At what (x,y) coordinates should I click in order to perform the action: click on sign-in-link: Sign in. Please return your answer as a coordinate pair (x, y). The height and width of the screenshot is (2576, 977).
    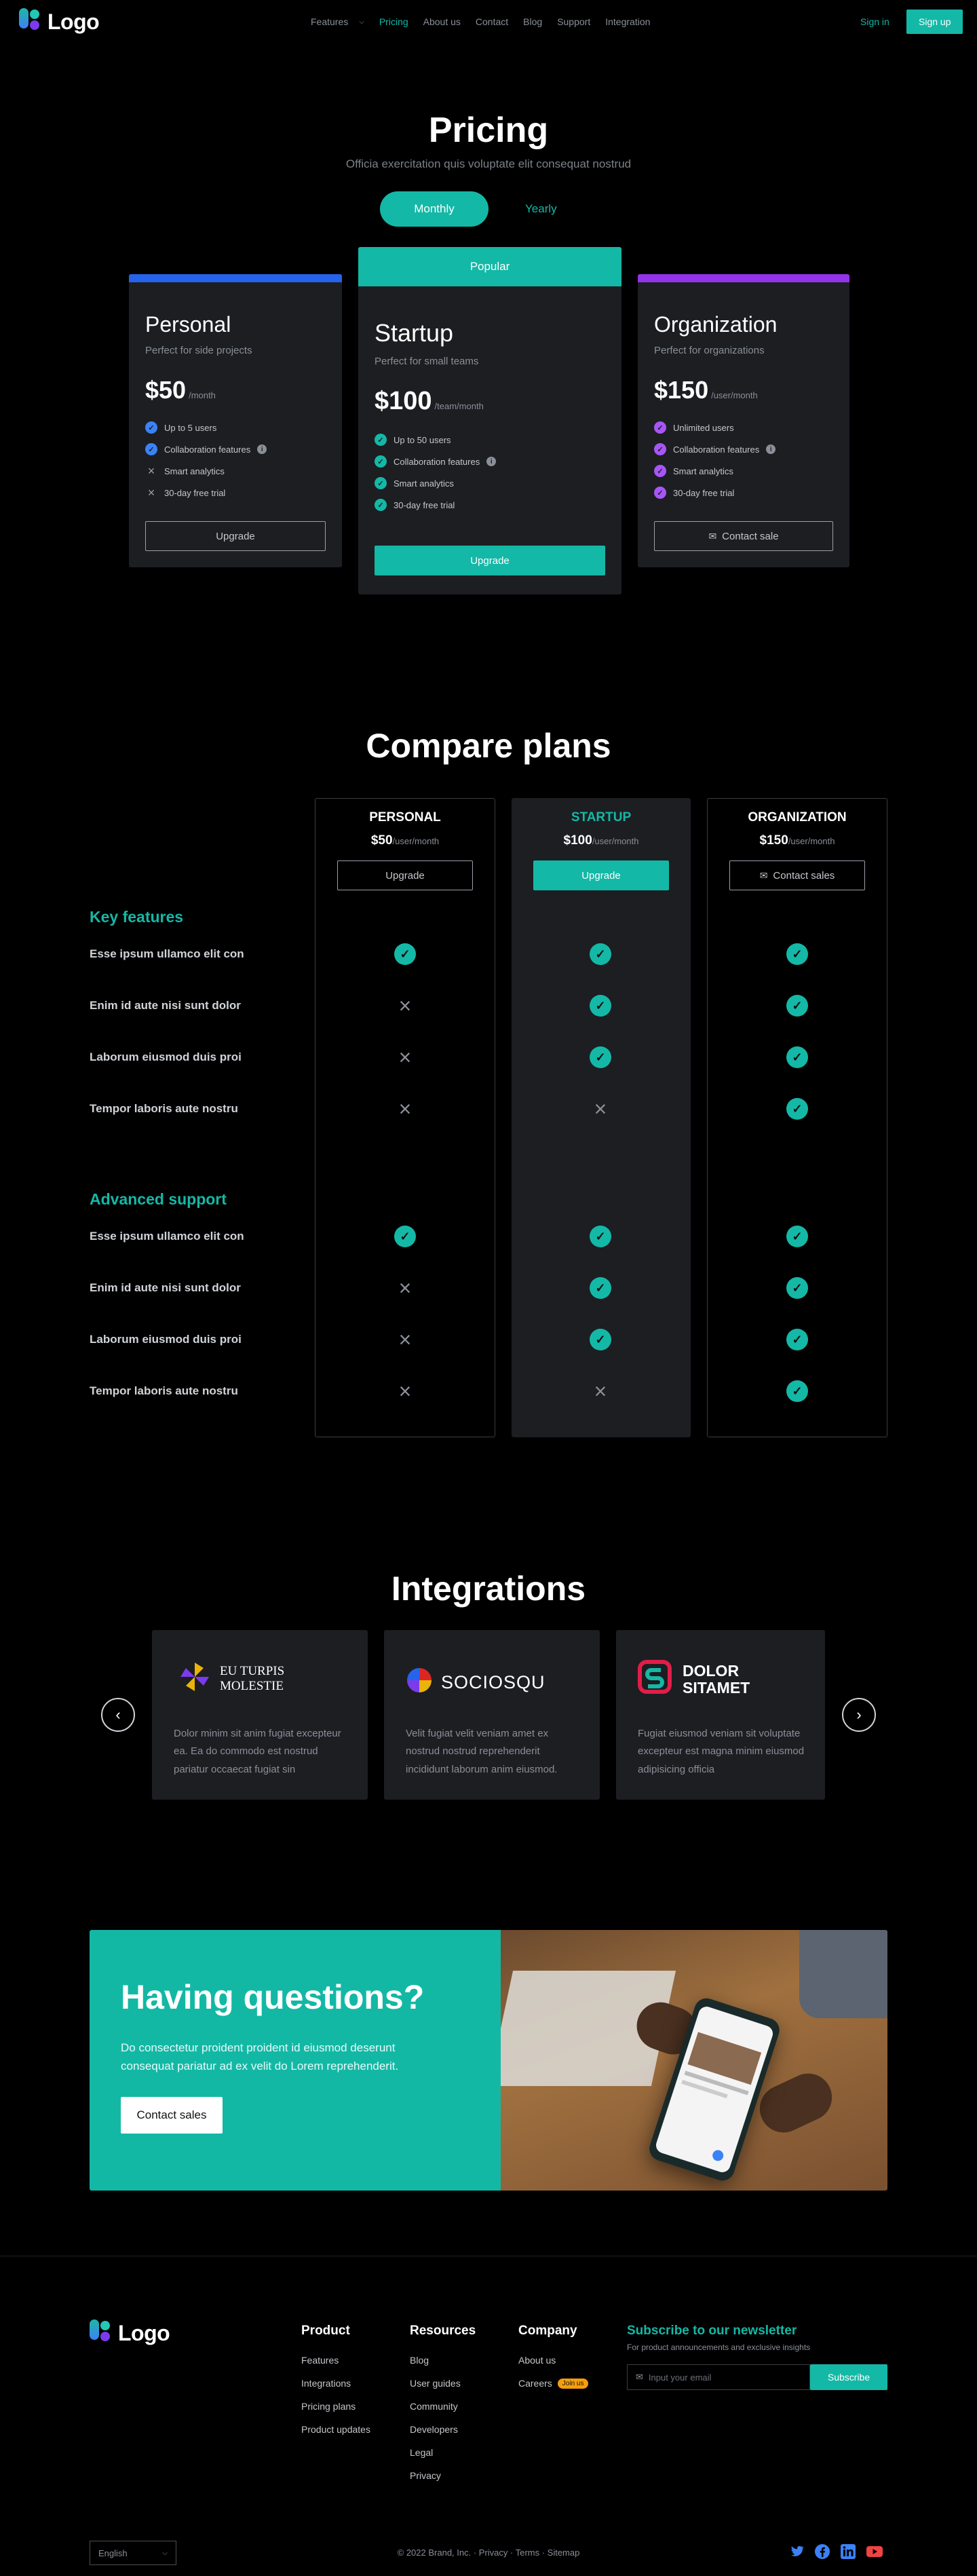
    Looking at the image, I should click on (875, 21).